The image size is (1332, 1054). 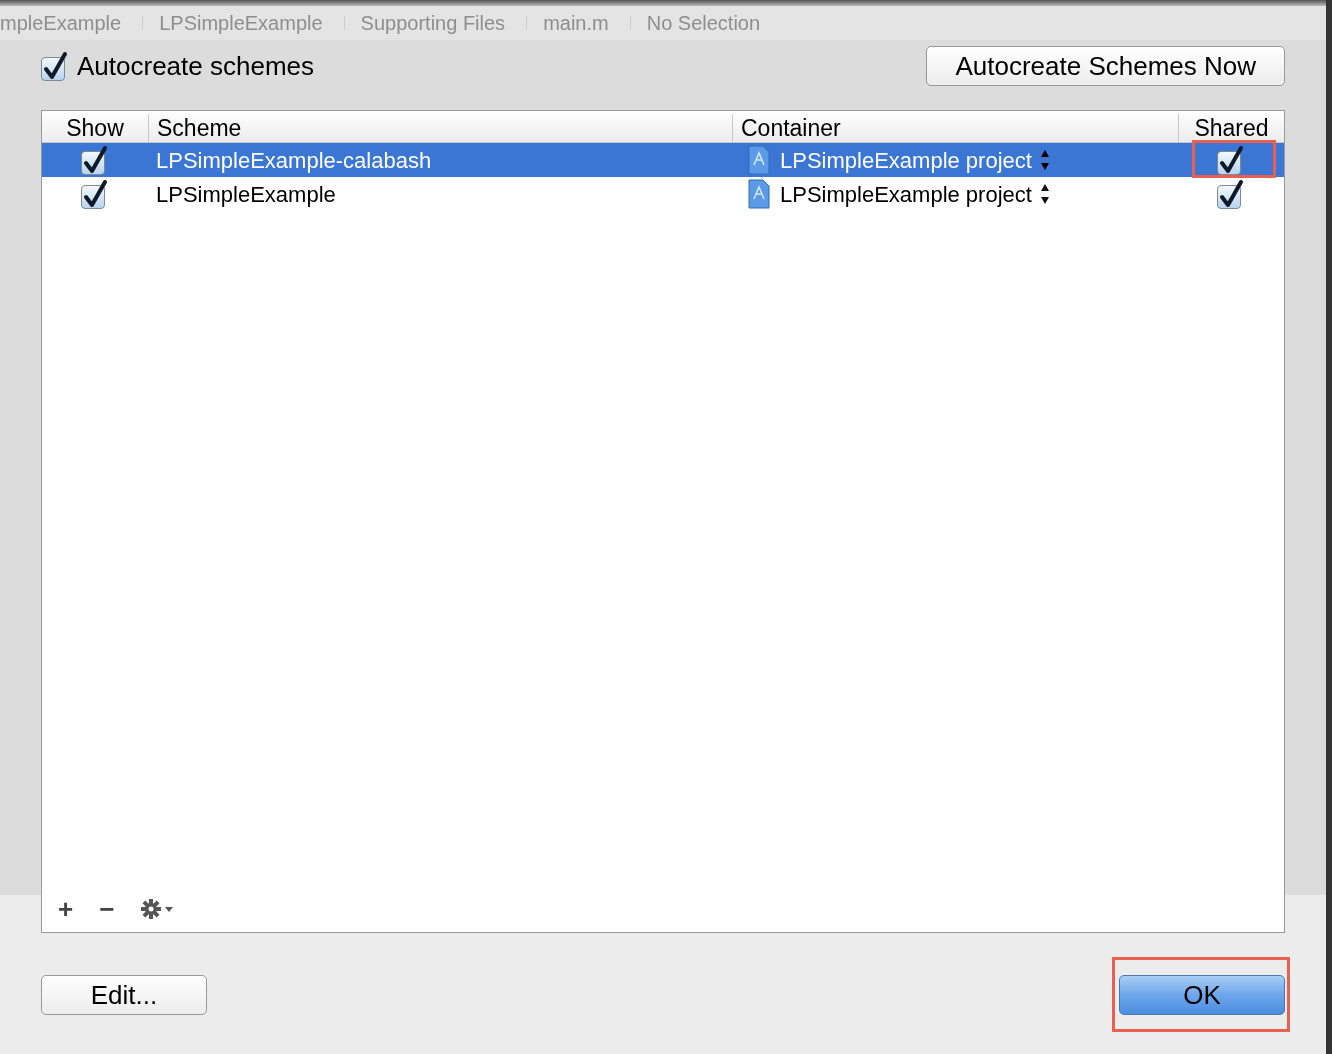 I want to click on checkbox-label: Autocreate schemes, so click(x=195, y=66).